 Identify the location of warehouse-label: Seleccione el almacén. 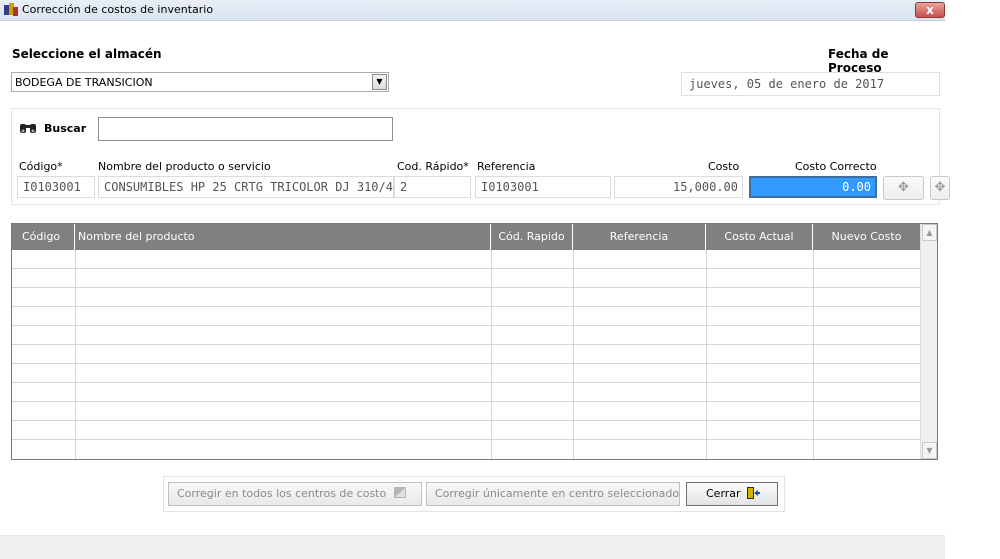
(87, 54).